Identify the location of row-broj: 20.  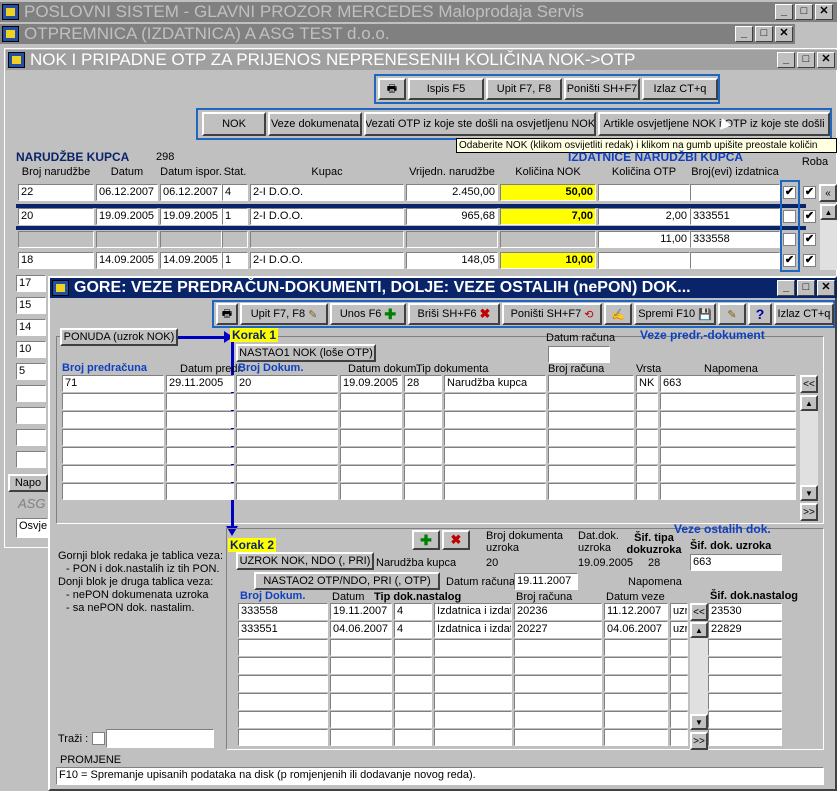
(56, 216).